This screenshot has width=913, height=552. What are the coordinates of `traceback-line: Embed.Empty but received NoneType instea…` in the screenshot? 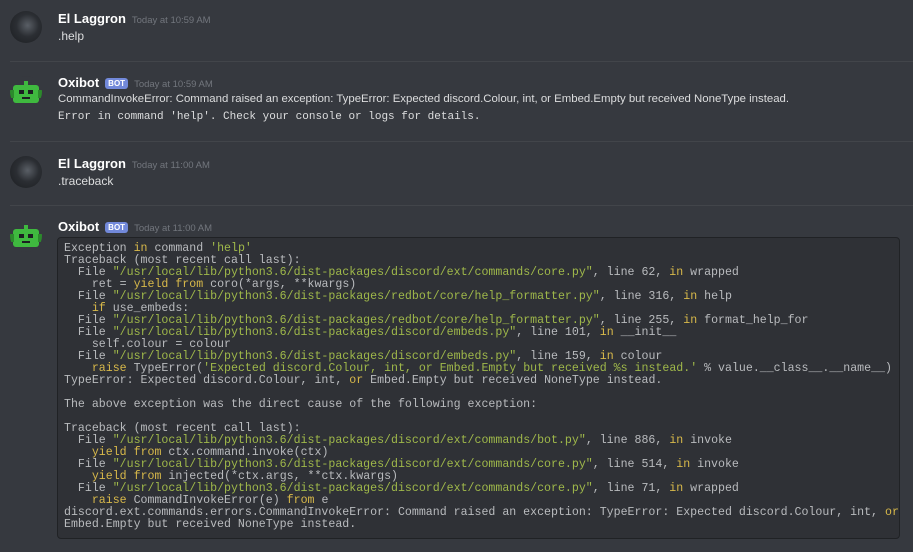 It's located at (210, 524).